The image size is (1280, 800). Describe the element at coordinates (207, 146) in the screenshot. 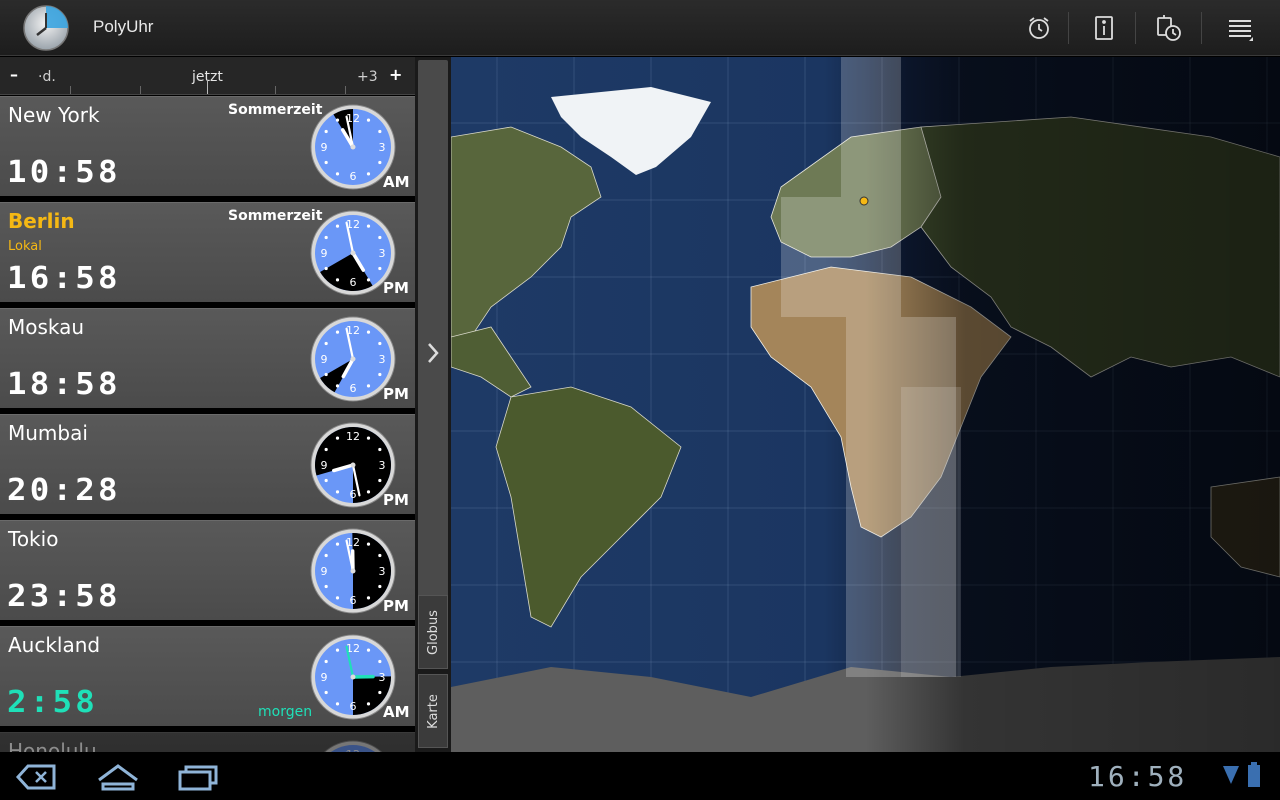

I see `city-row: New York Sommerzeit 10:58 12 3 6 9 AM` at that location.